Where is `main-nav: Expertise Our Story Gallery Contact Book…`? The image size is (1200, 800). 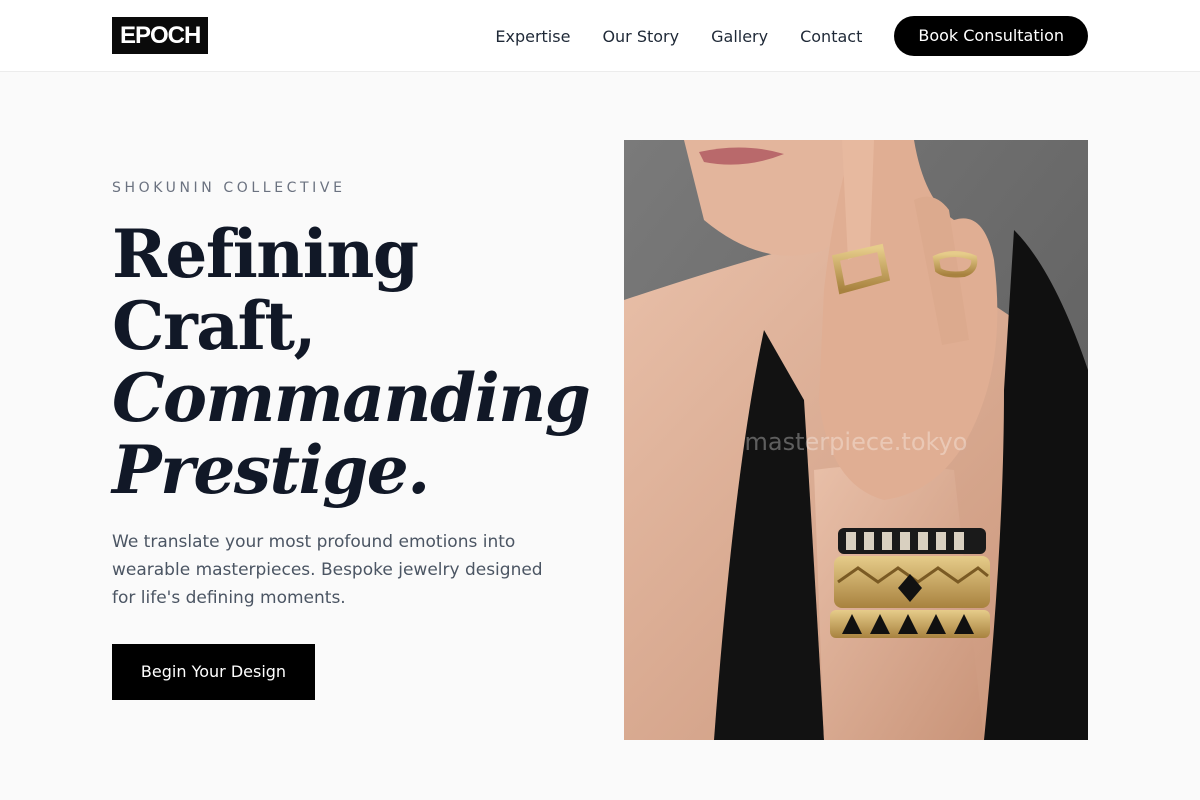
main-nav: Expertise Our Story Gallery Contact Book… is located at coordinates (791, 36).